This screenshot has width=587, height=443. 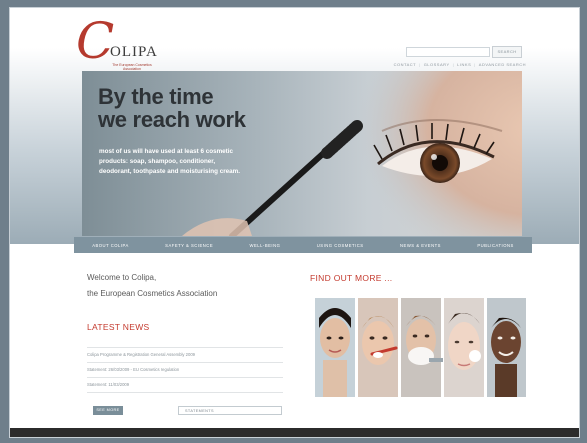 What do you see at coordinates (122, 277) in the screenshot?
I see `welcome-line1: Welcome to Colipa,` at bounding box center [122, 277].